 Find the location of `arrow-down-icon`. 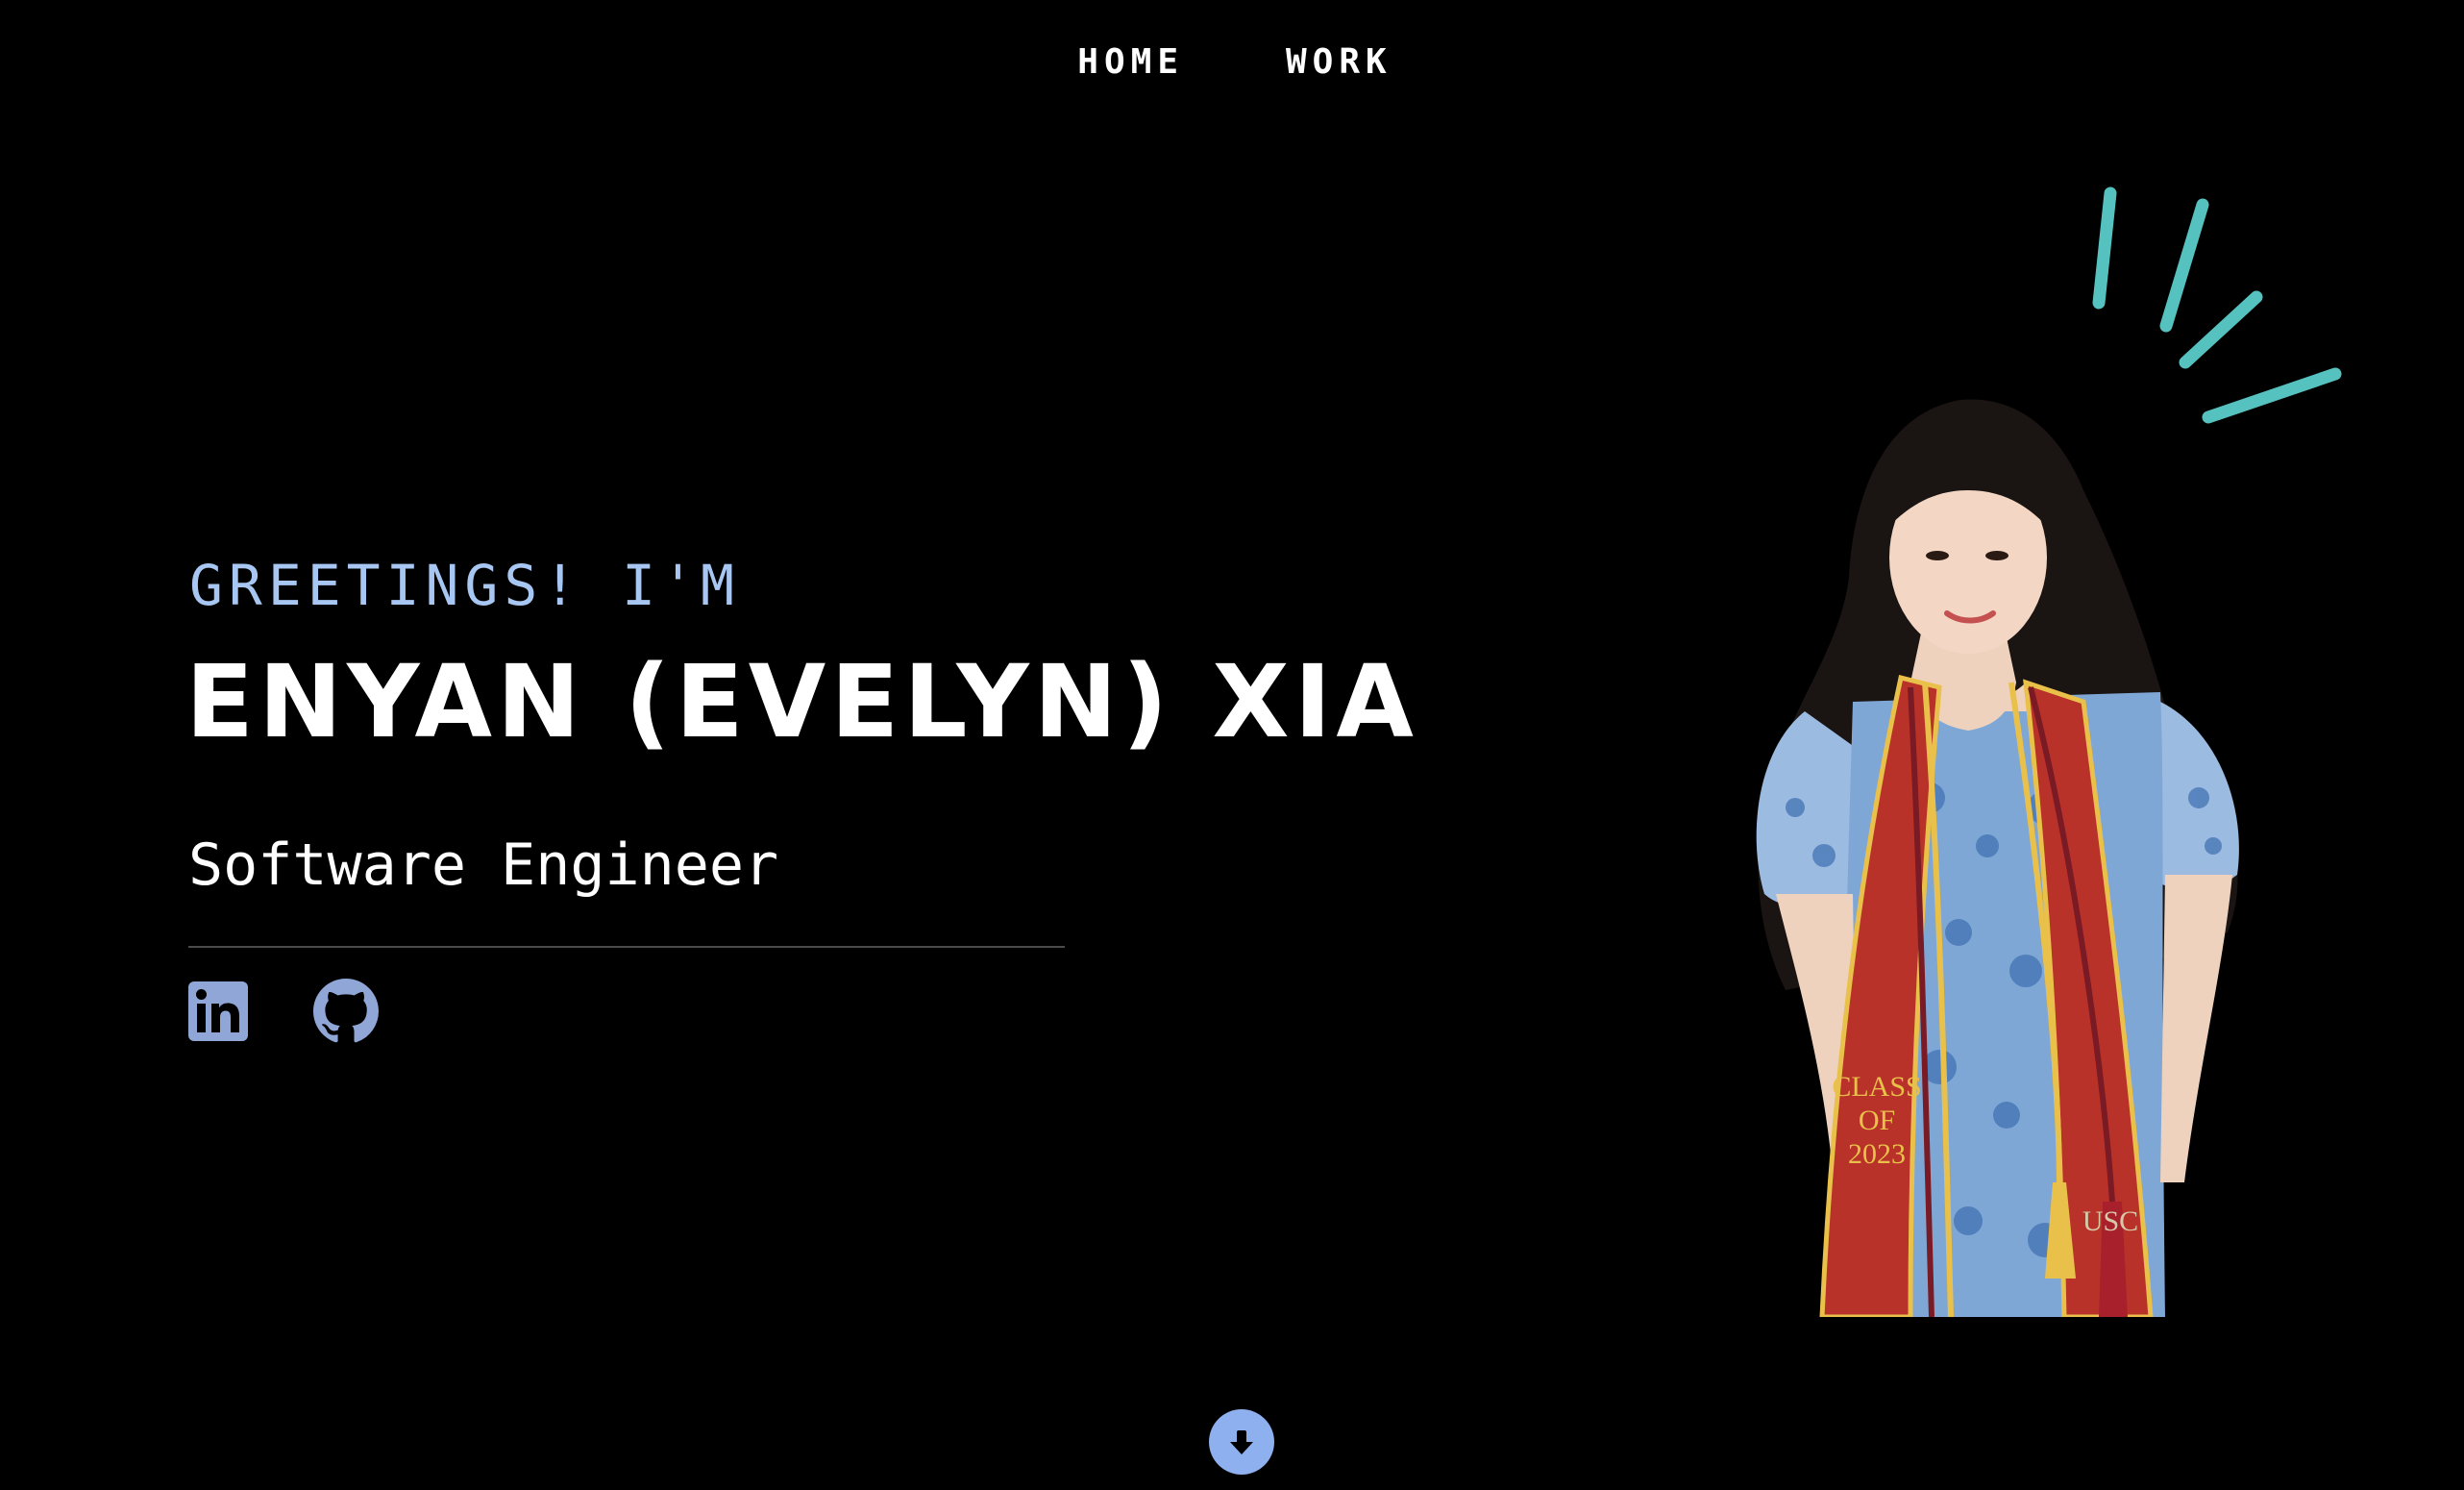

arrow-down-icon is located at coordinates (1241, 1442).